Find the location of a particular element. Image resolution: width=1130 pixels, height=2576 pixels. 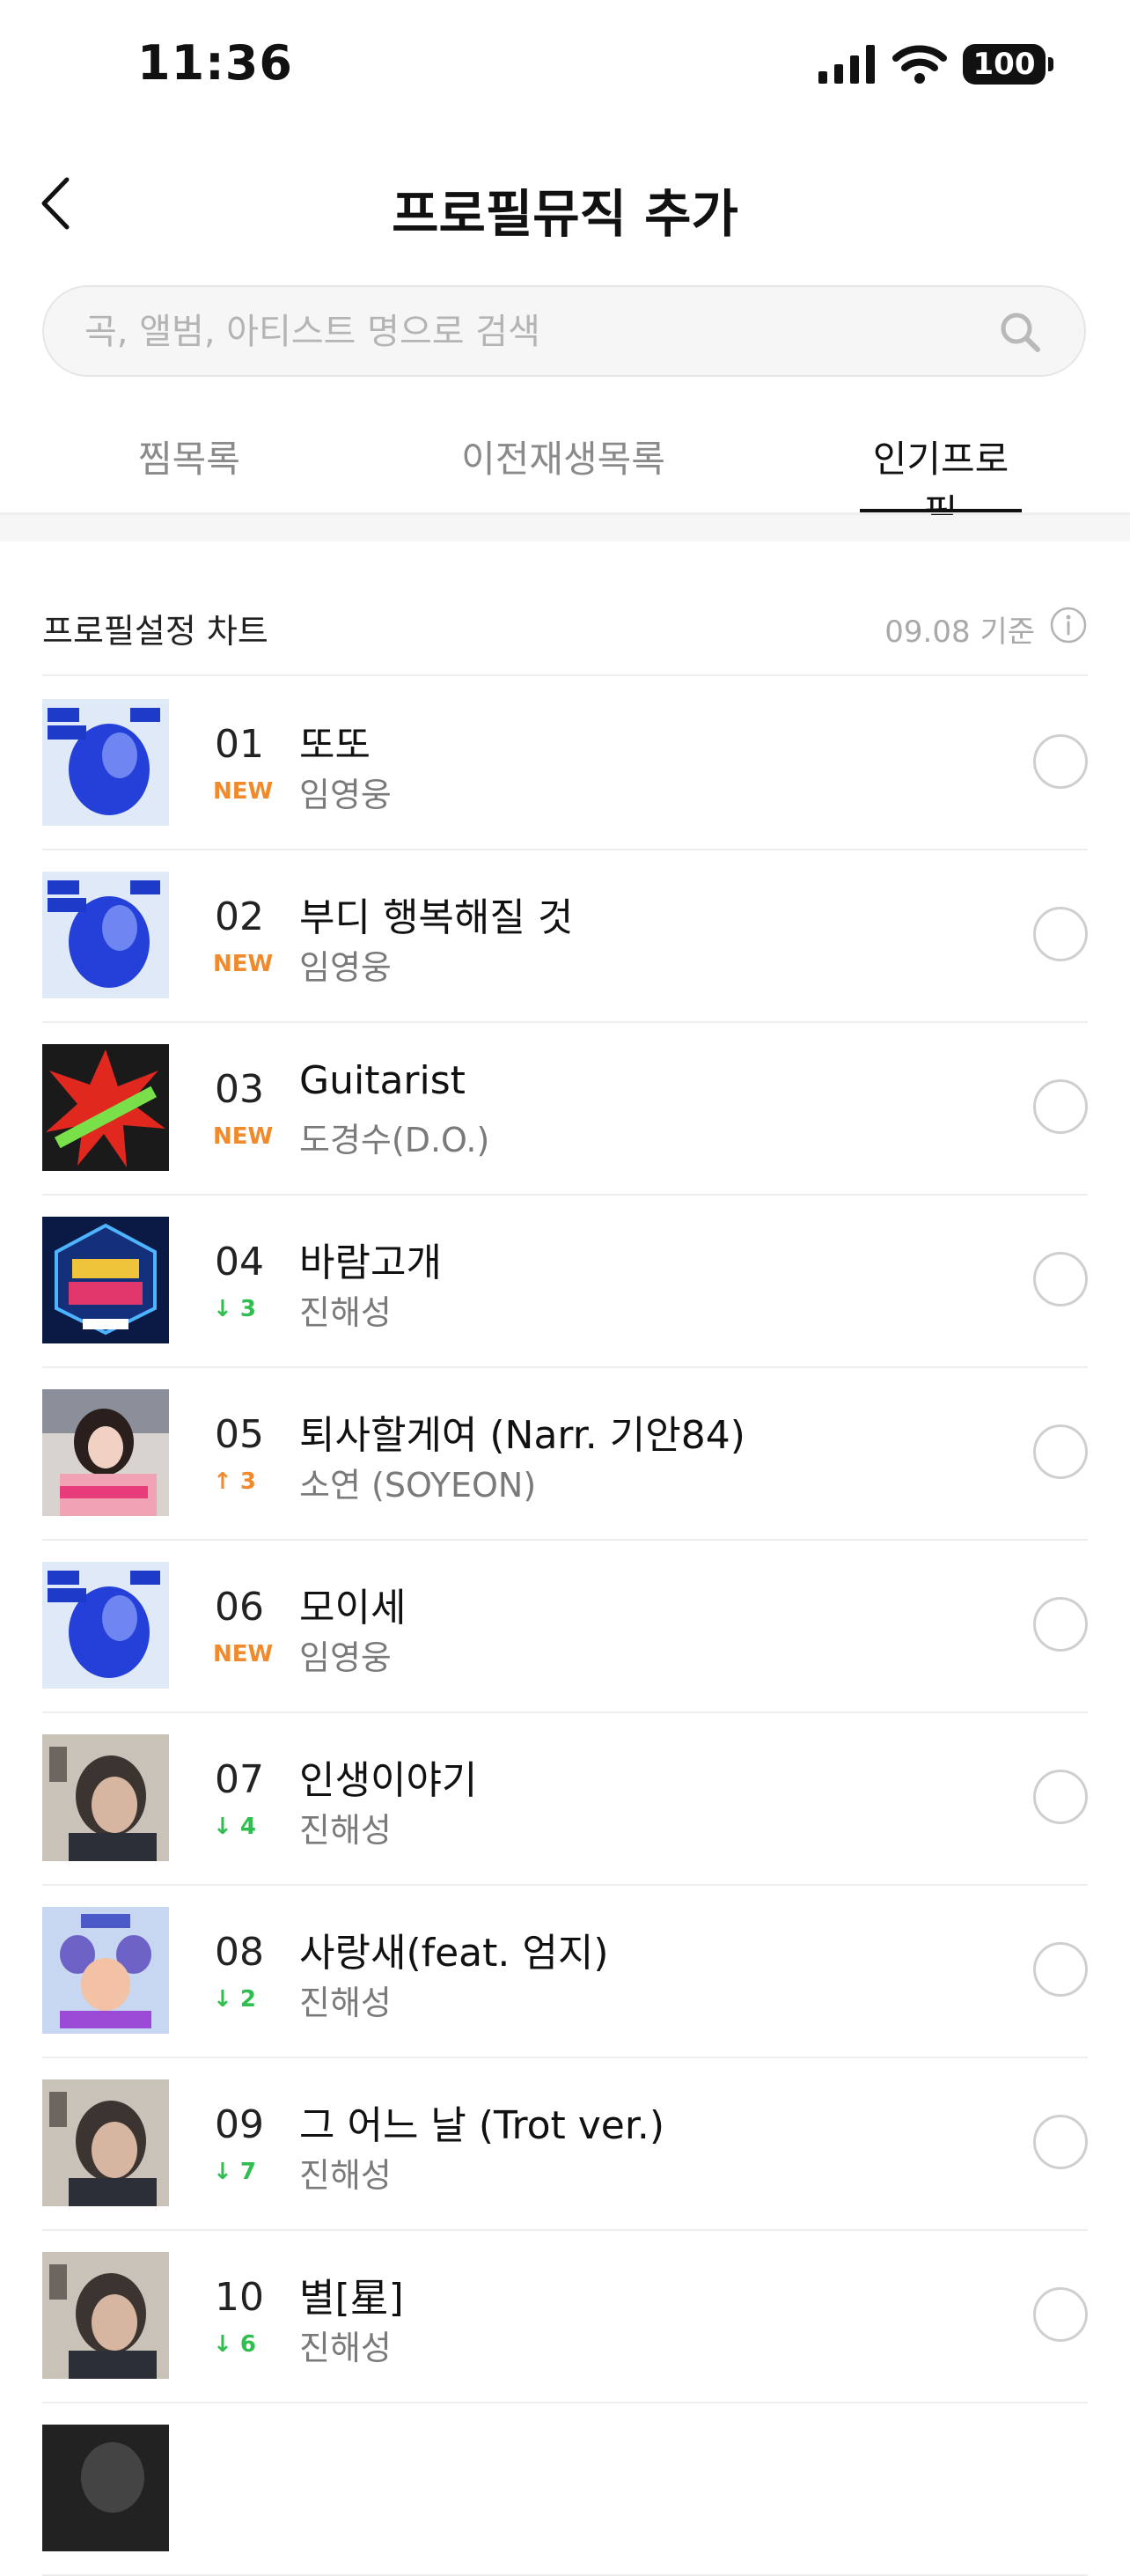

chart-date: 09.08 기준 is located at coordinates (959, 632).